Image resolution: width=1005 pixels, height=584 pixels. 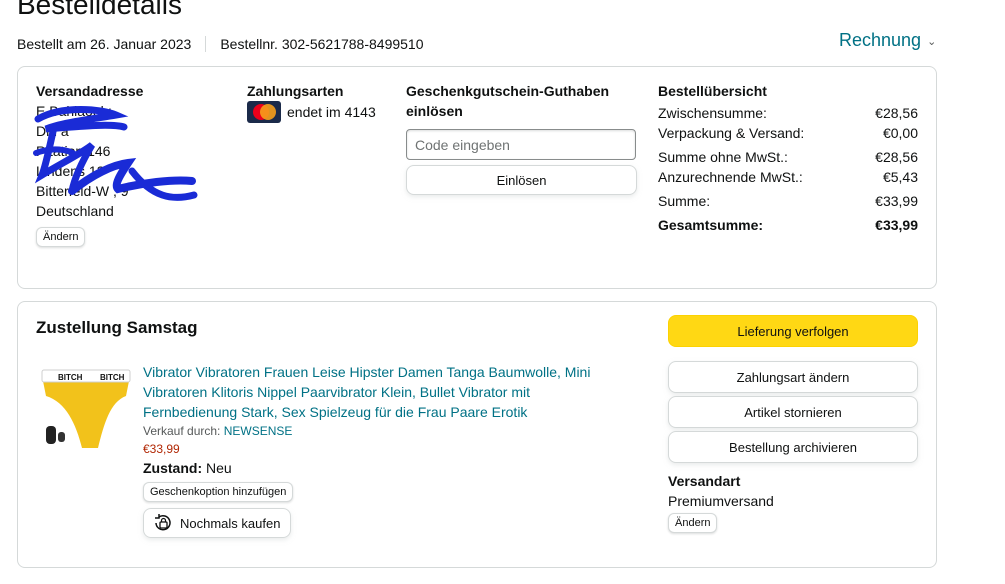 I want to click on item-price: €33,99, so click(x=161, y=449).